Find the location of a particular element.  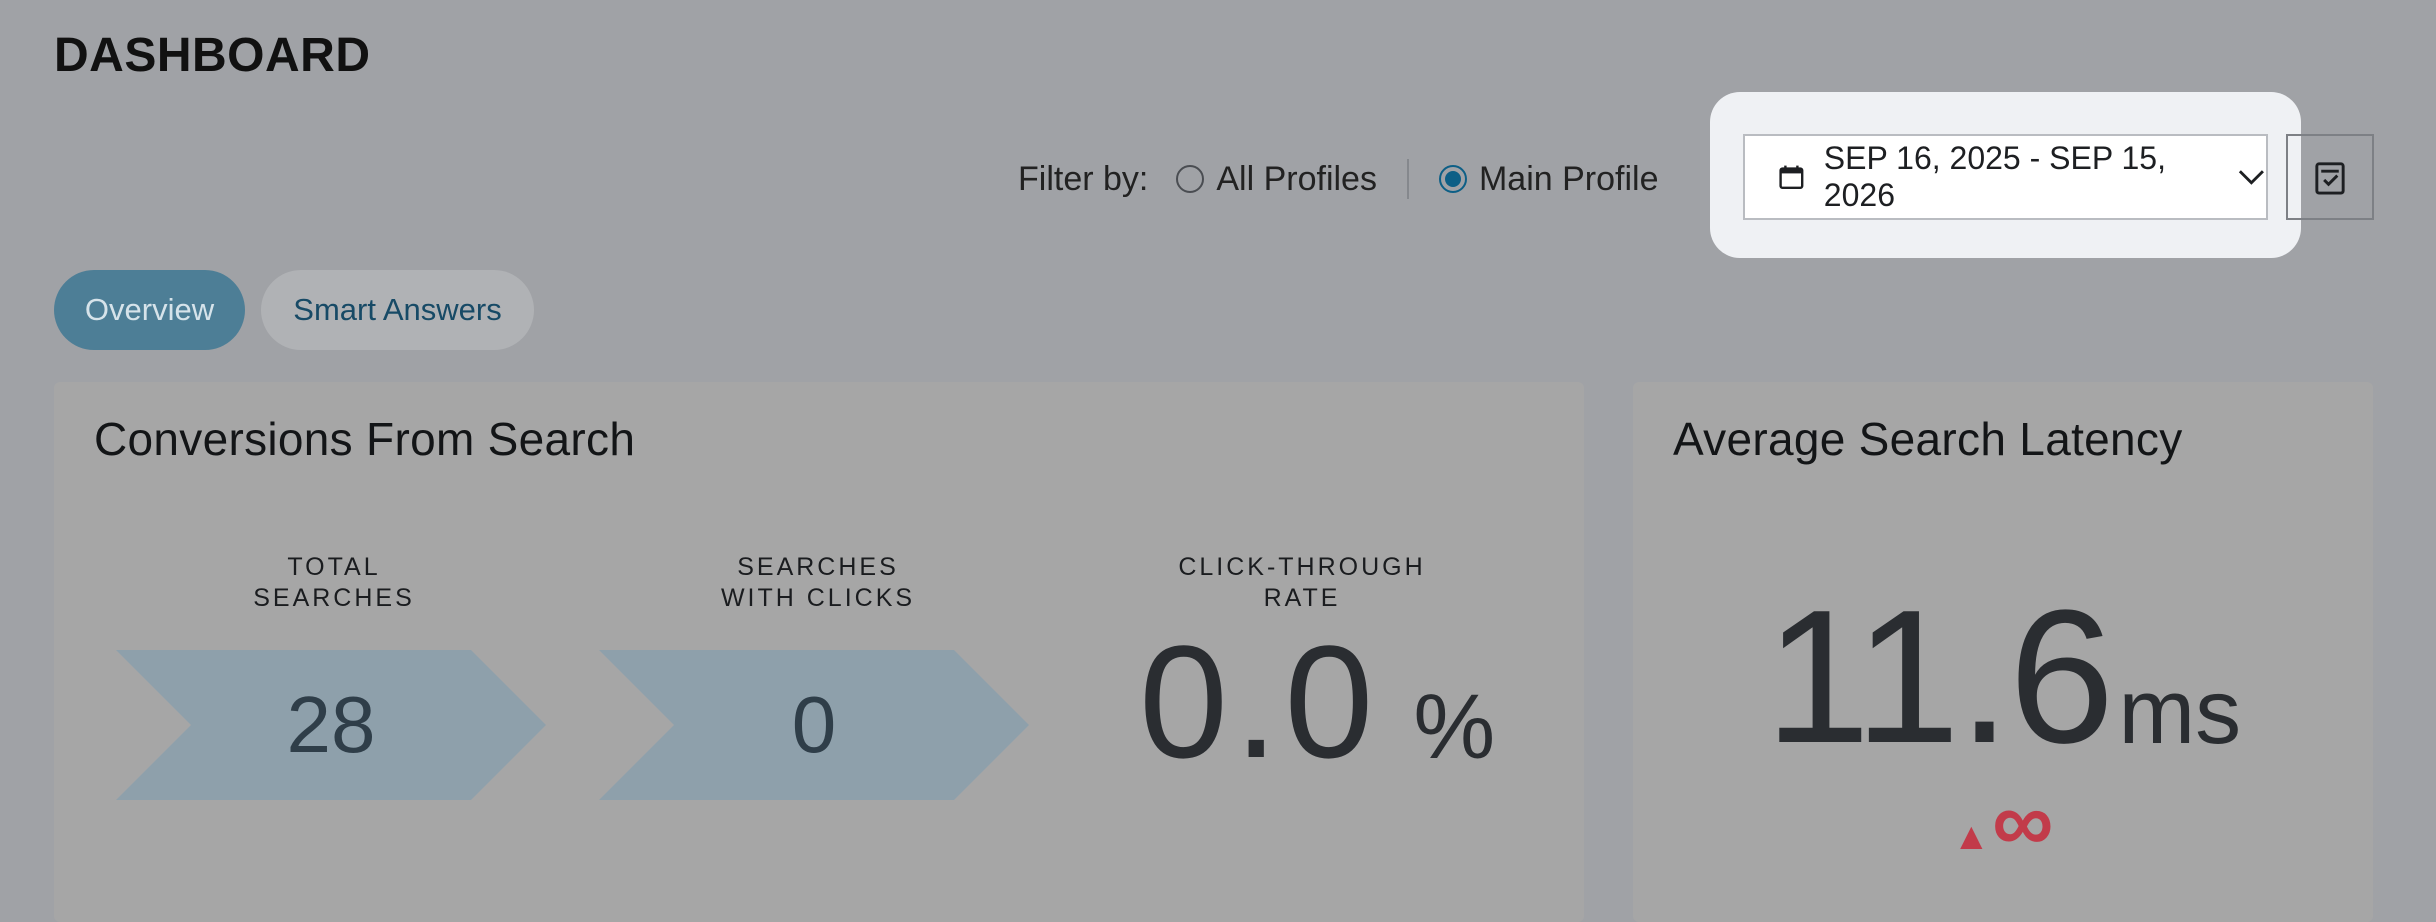

latency-value: 11.6 is located at coordinates (1939, 677).